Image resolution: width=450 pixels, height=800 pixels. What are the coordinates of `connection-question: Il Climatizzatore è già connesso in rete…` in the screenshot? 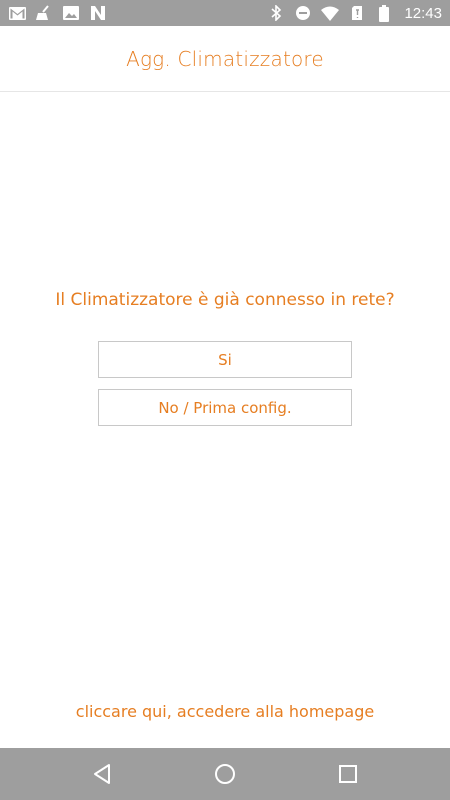 It's located at (225, 300).